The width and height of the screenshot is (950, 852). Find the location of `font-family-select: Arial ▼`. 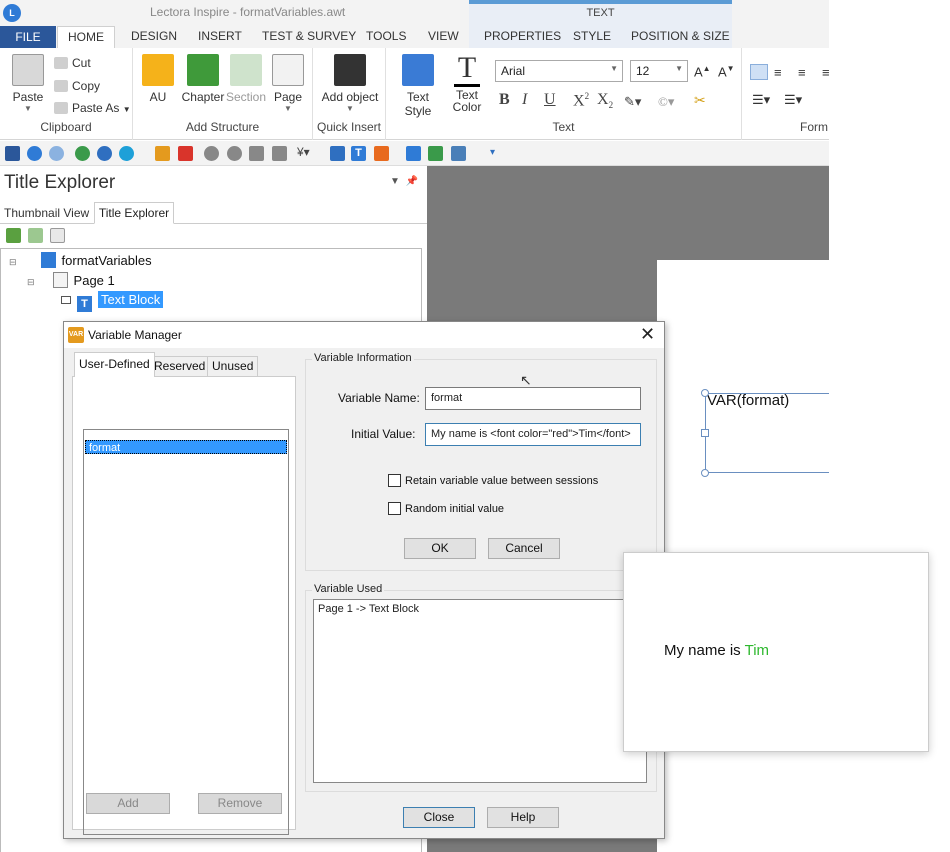

font-family-select: Arial ▼ is located at coordinates (559, 71).